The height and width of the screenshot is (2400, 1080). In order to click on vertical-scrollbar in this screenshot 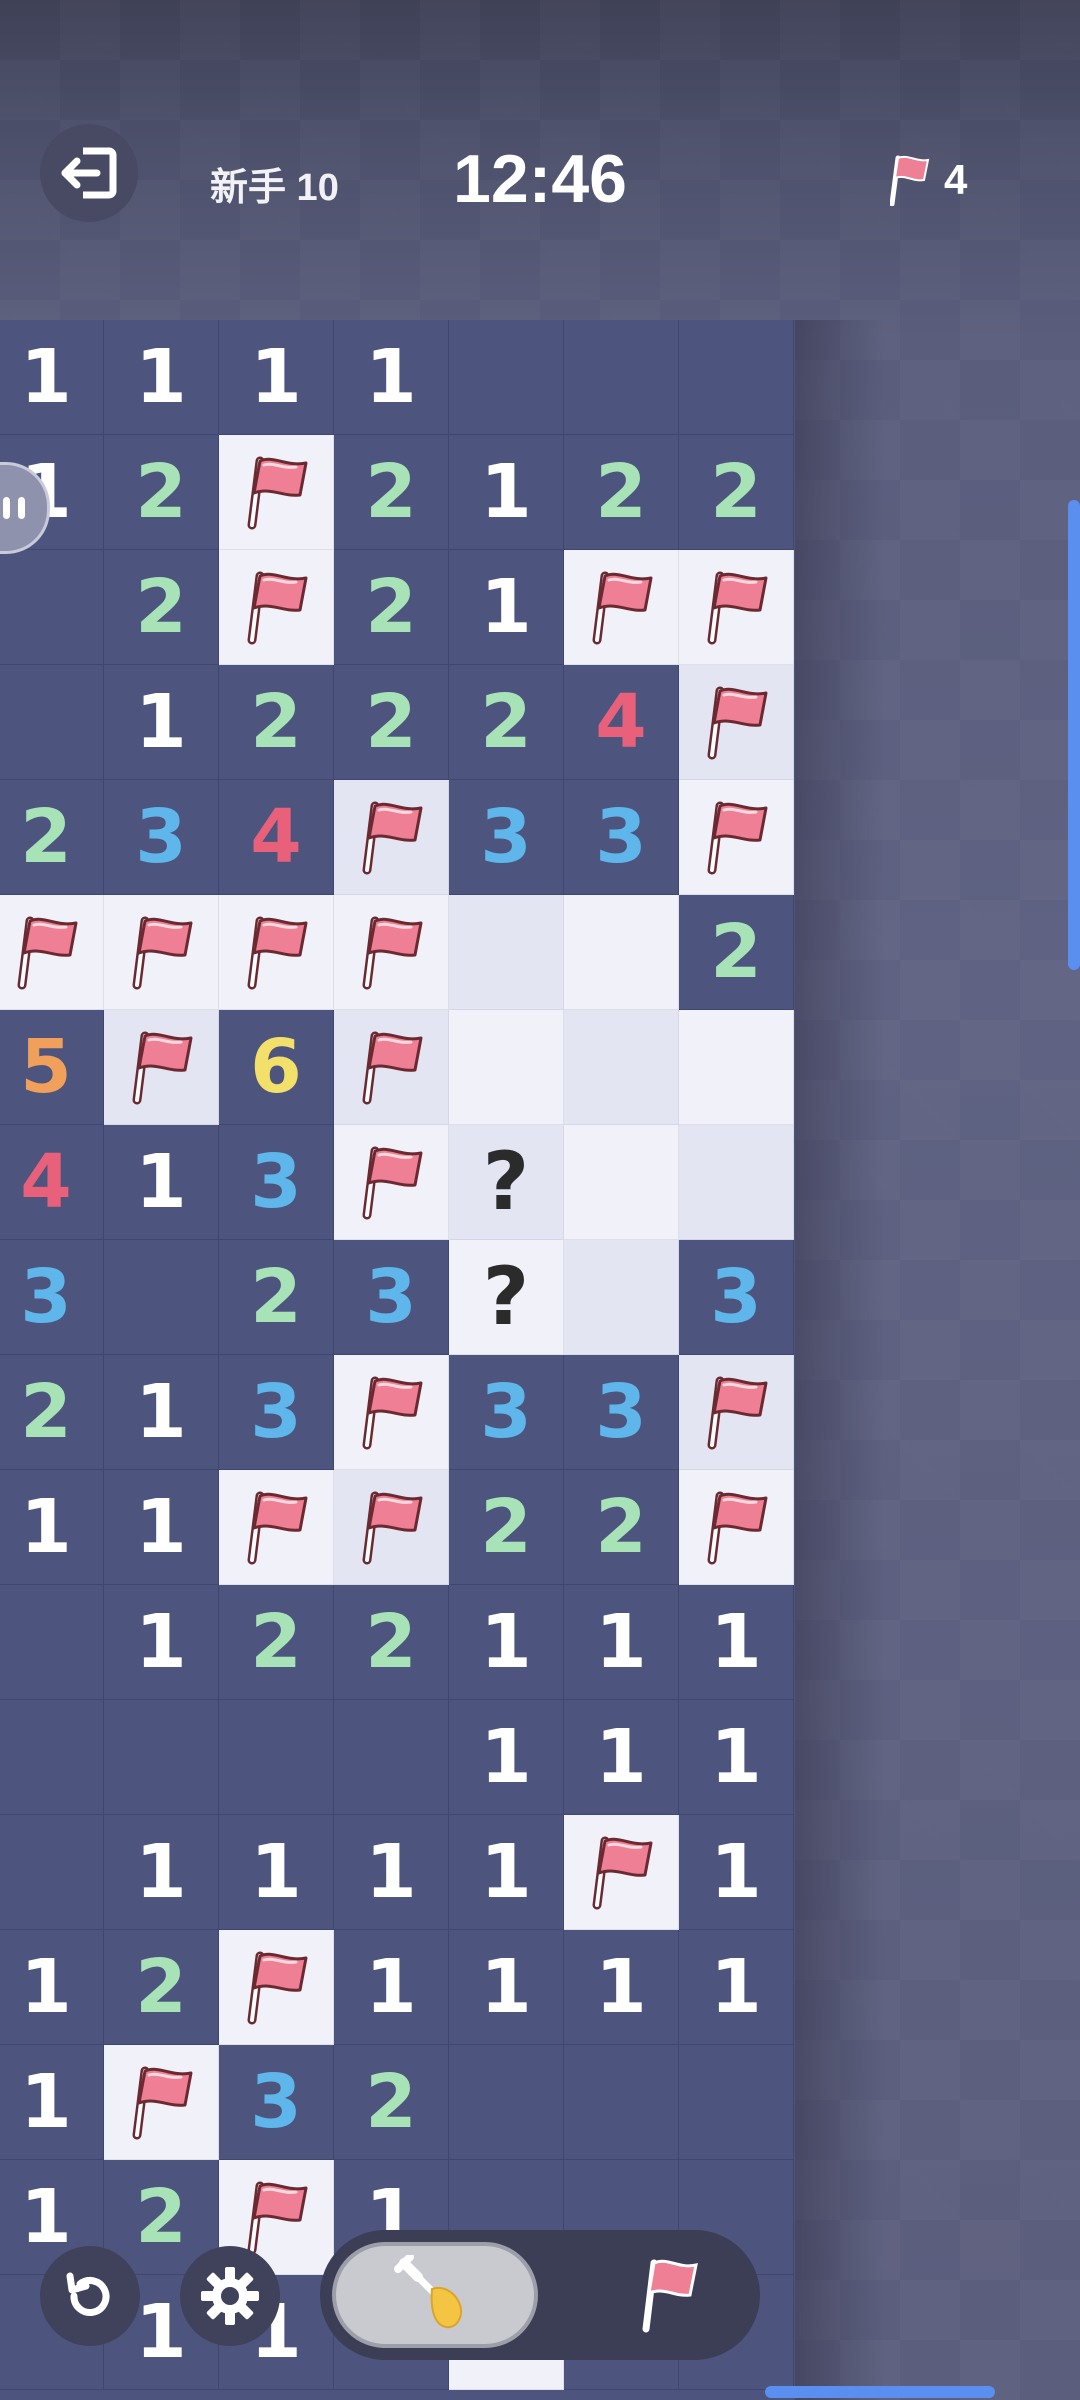, I will do `click(1074, 735)`.